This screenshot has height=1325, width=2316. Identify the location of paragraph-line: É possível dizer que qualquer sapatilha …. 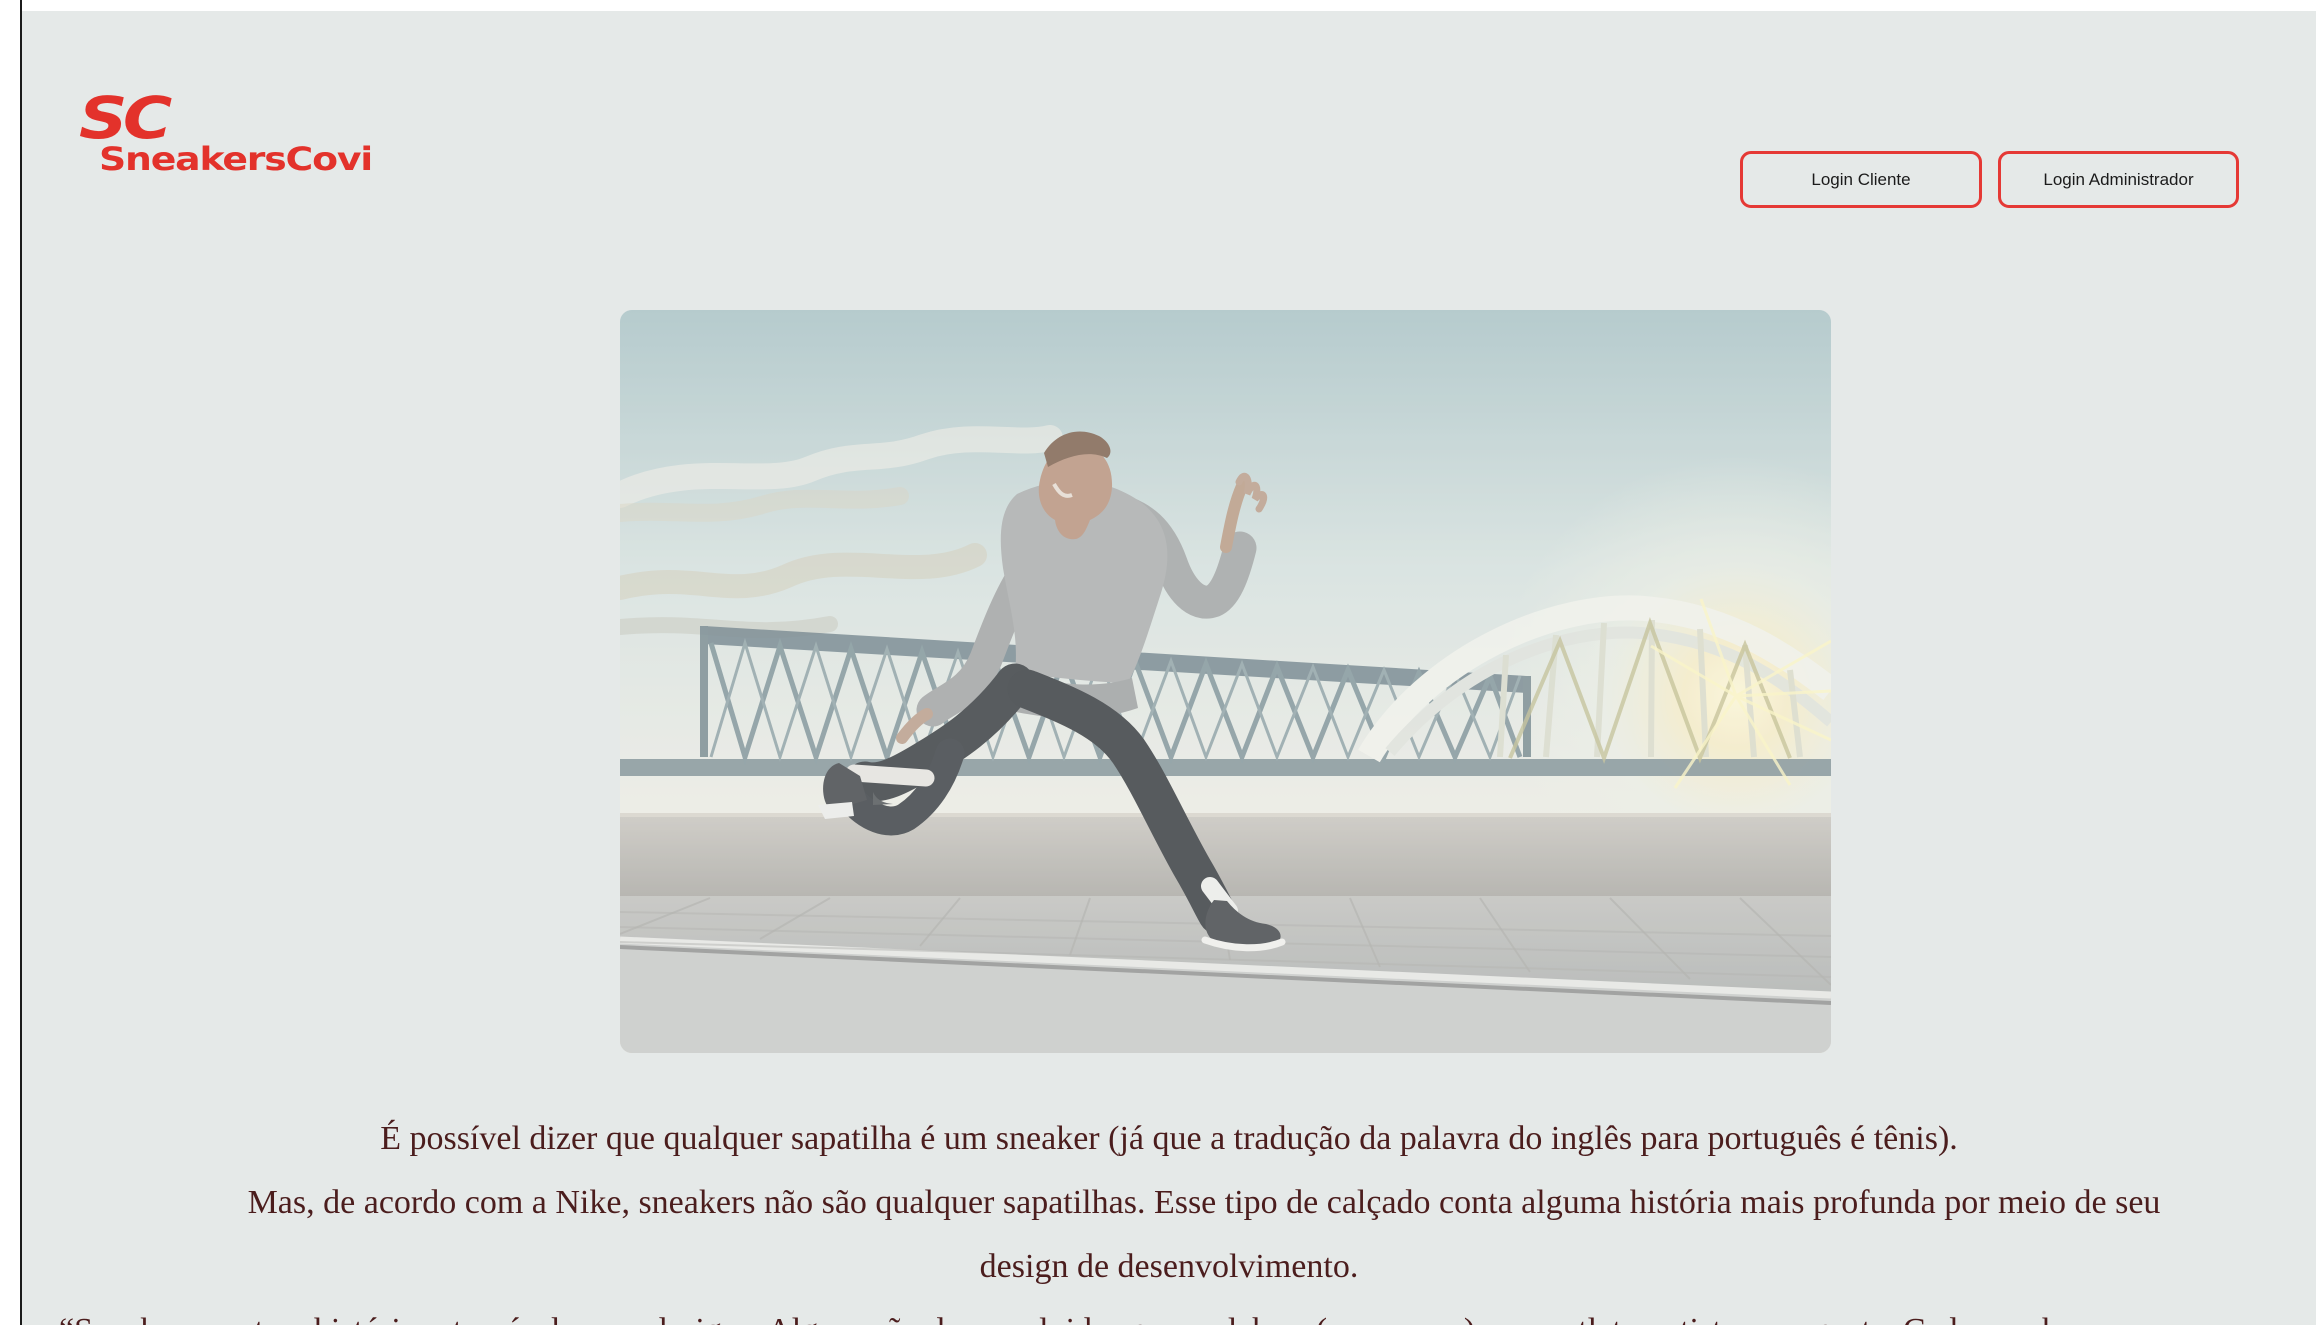
(1169, 1138).